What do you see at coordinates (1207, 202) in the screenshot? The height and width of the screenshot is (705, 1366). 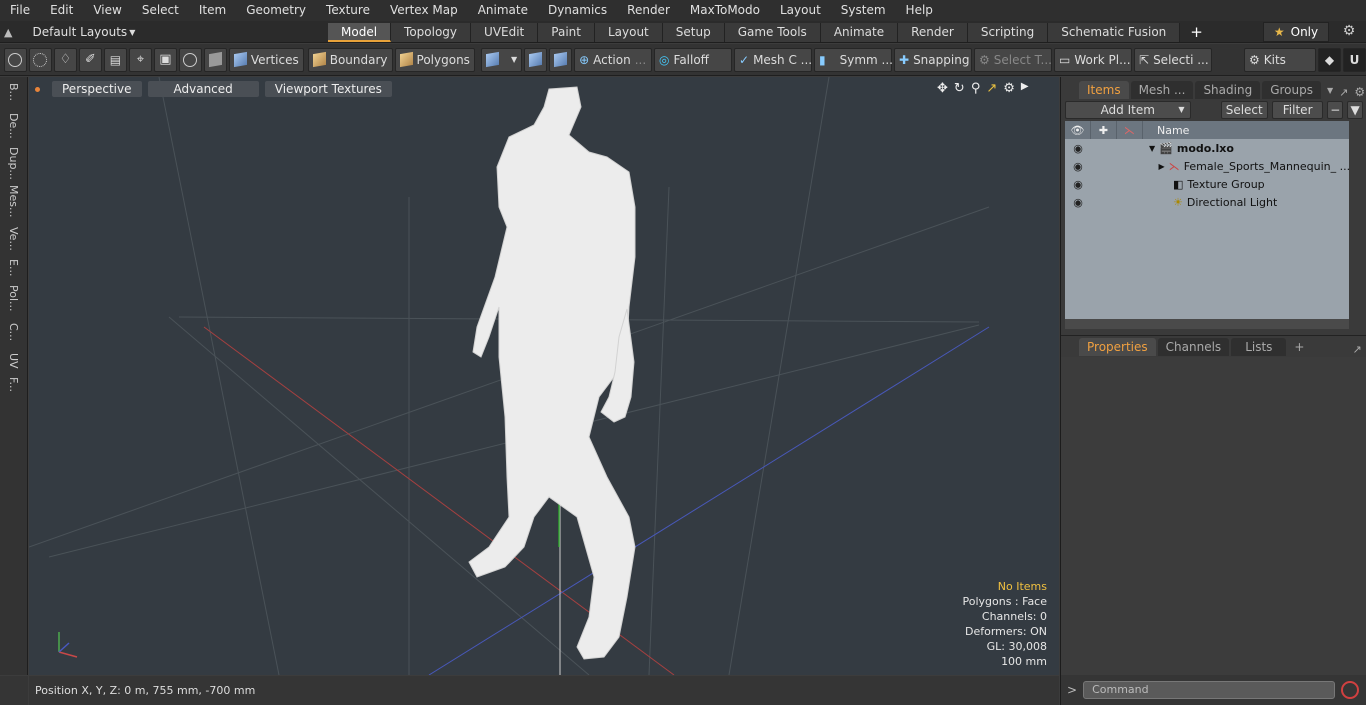 I see `tree-row-directional-light: ◉ ☀ Directional Light` at bounding box center [1207, 202].